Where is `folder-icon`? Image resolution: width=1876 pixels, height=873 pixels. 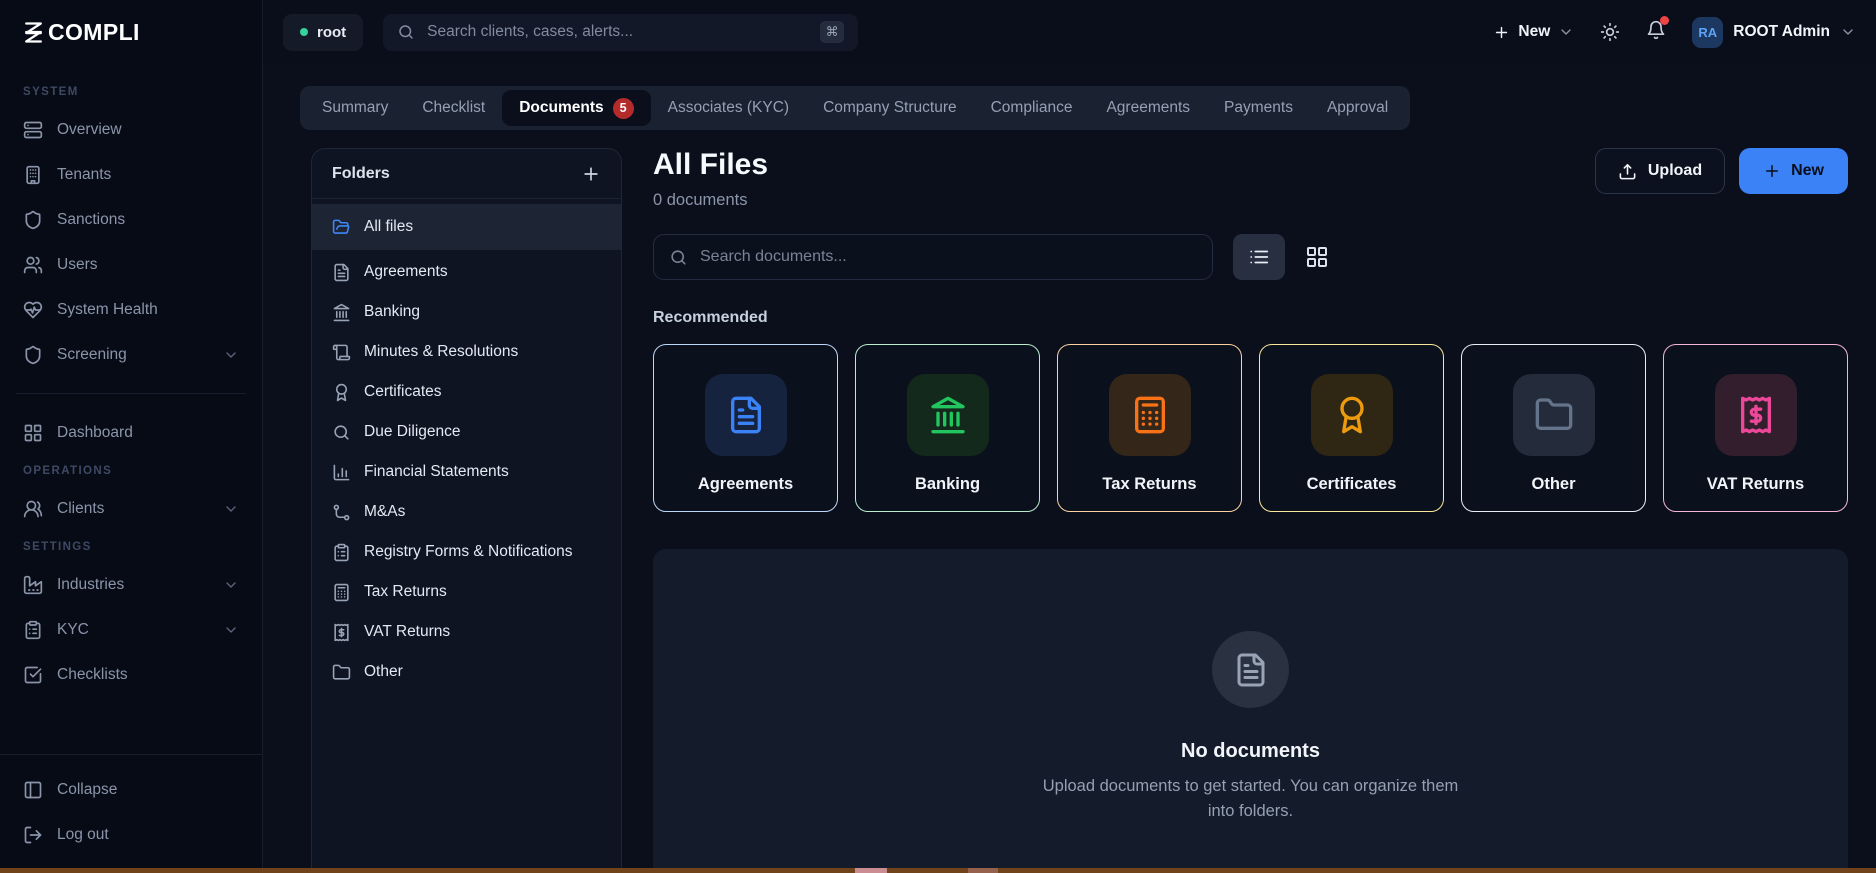 folder-icon is located at coordinates (341, 672).